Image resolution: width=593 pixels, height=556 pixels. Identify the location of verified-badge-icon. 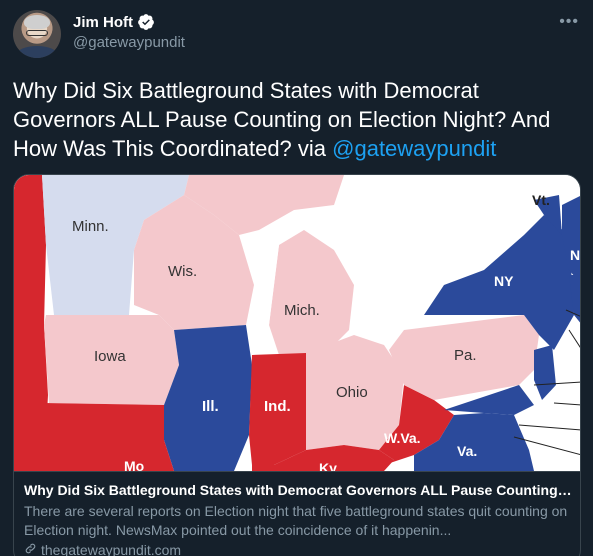
(146, 22).